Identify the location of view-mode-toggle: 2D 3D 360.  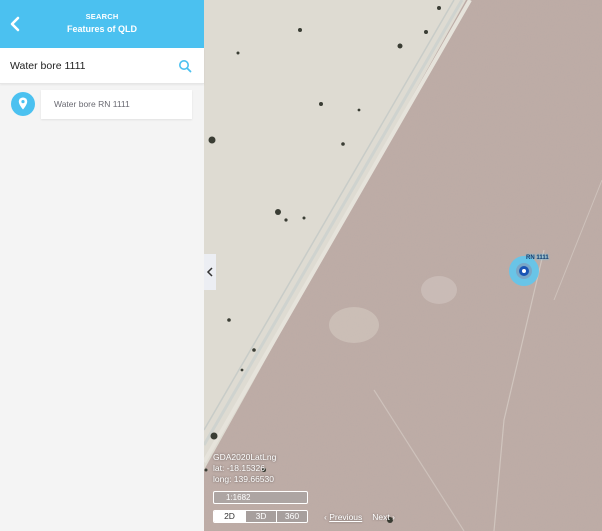
(260, 516).